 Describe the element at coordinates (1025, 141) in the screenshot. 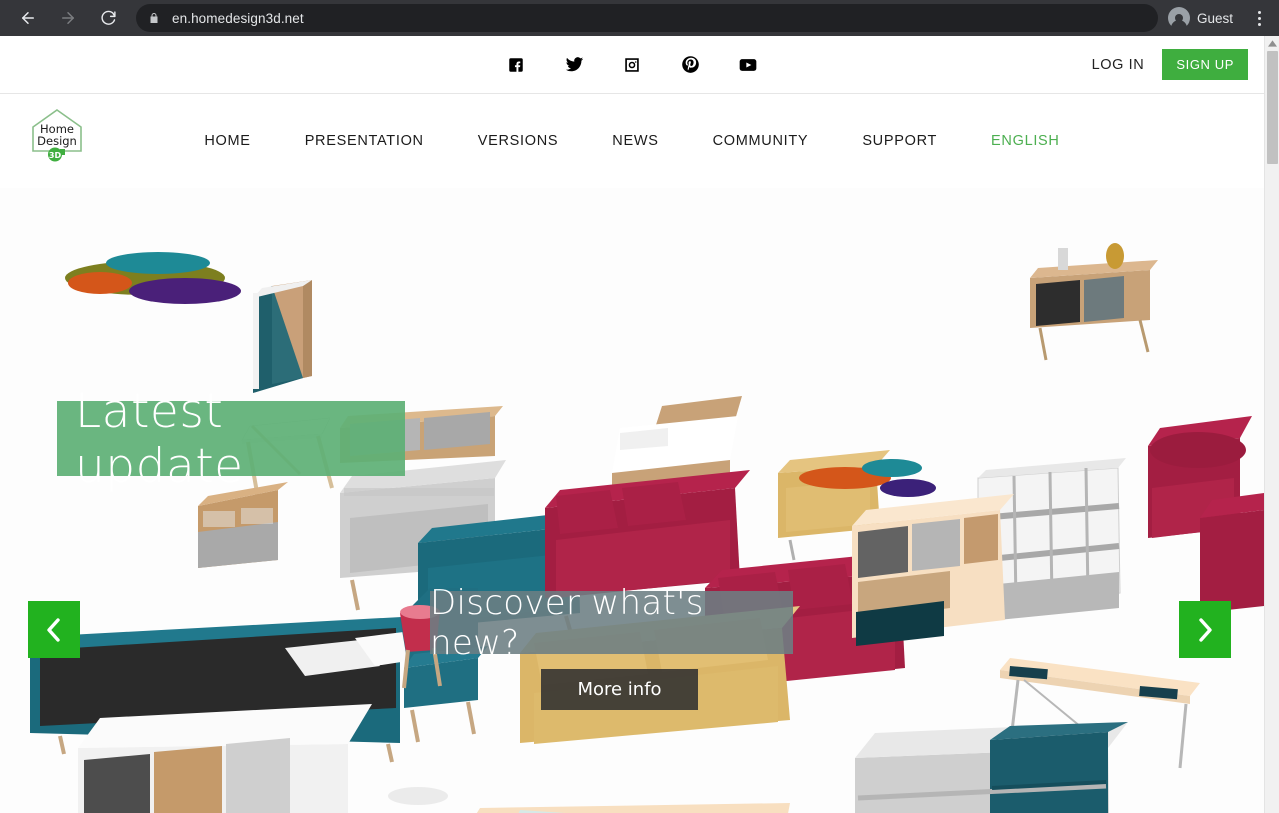

I see `nav-item-language: ENGLISH` at that location.